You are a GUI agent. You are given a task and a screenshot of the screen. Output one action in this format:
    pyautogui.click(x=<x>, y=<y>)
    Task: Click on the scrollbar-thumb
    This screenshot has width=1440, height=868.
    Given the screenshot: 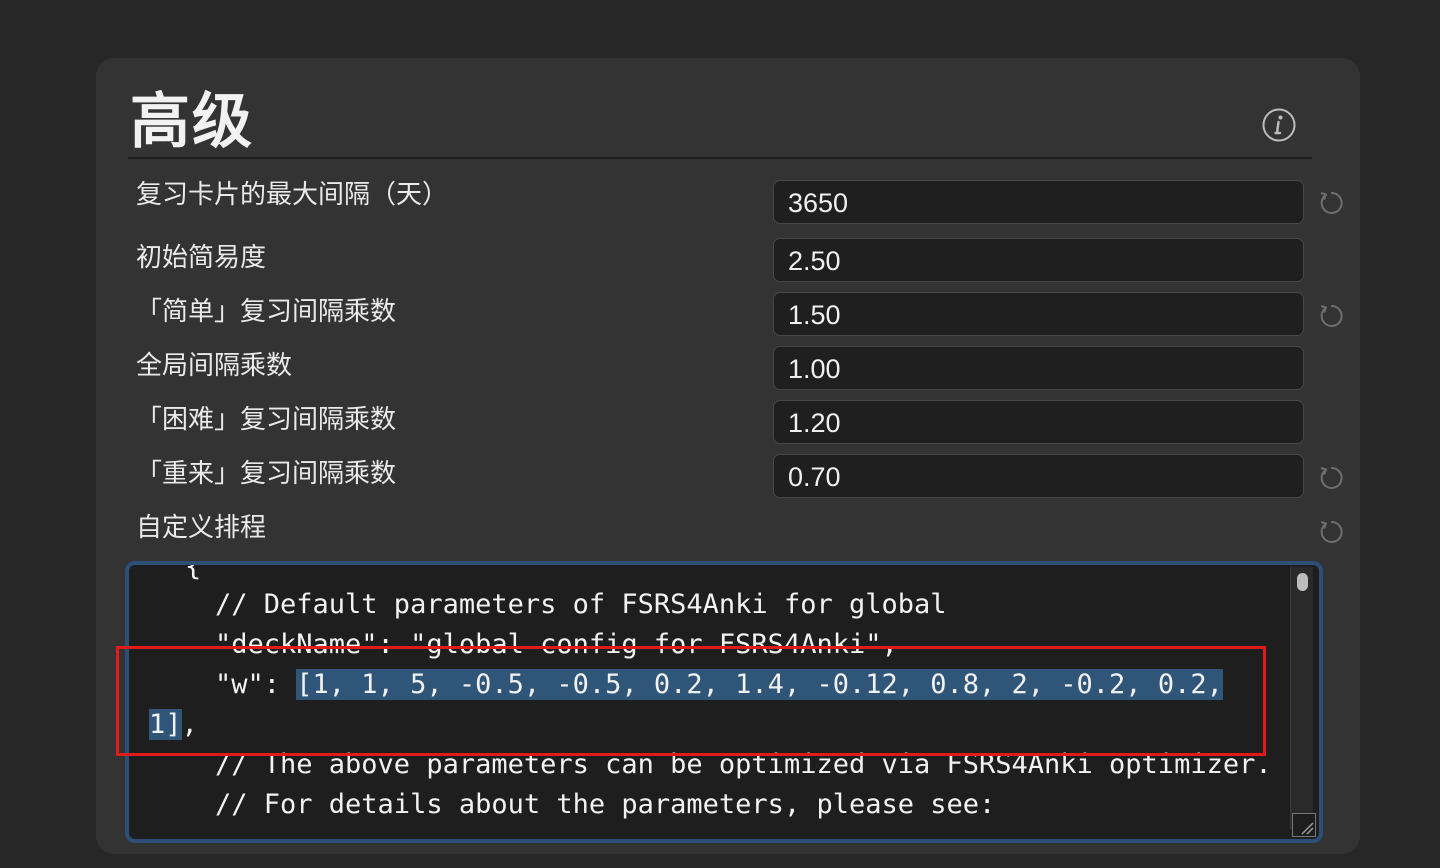 What is the action you would take?
    pyautogui.click(x=1302, y=582)
    